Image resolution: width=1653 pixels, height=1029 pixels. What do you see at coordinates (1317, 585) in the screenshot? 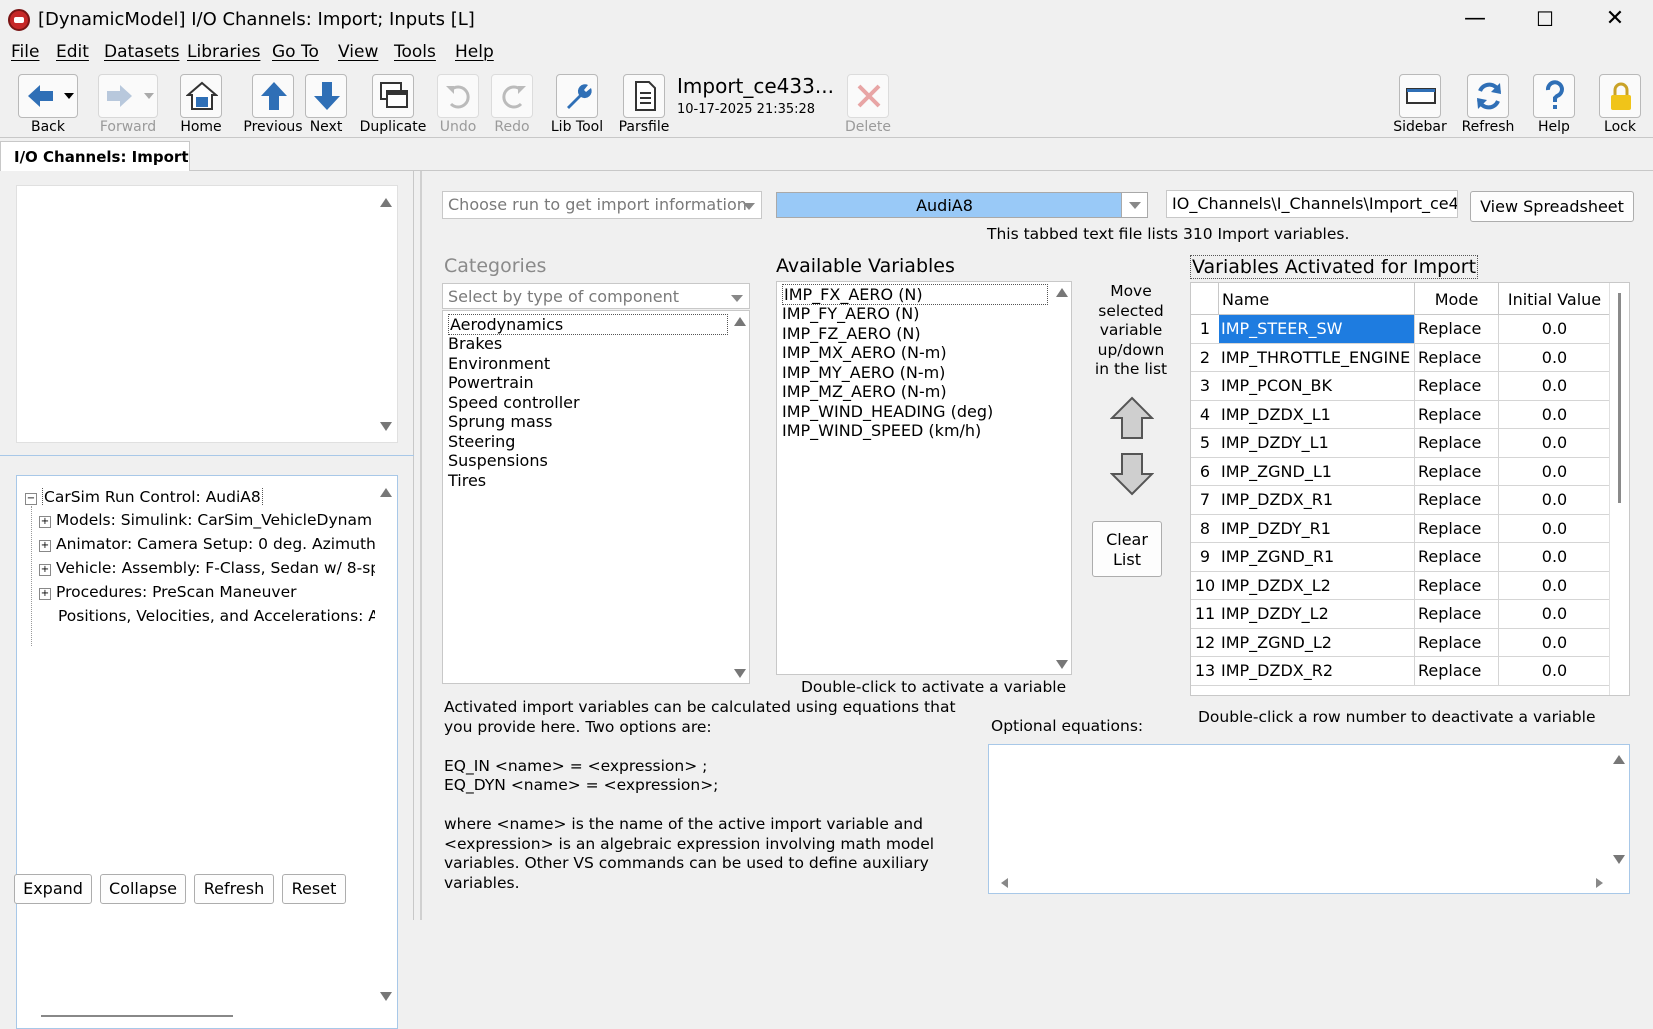
I see `variable-name-cell: IMP_DZDX_L2` at bounding box center [1317, 585].